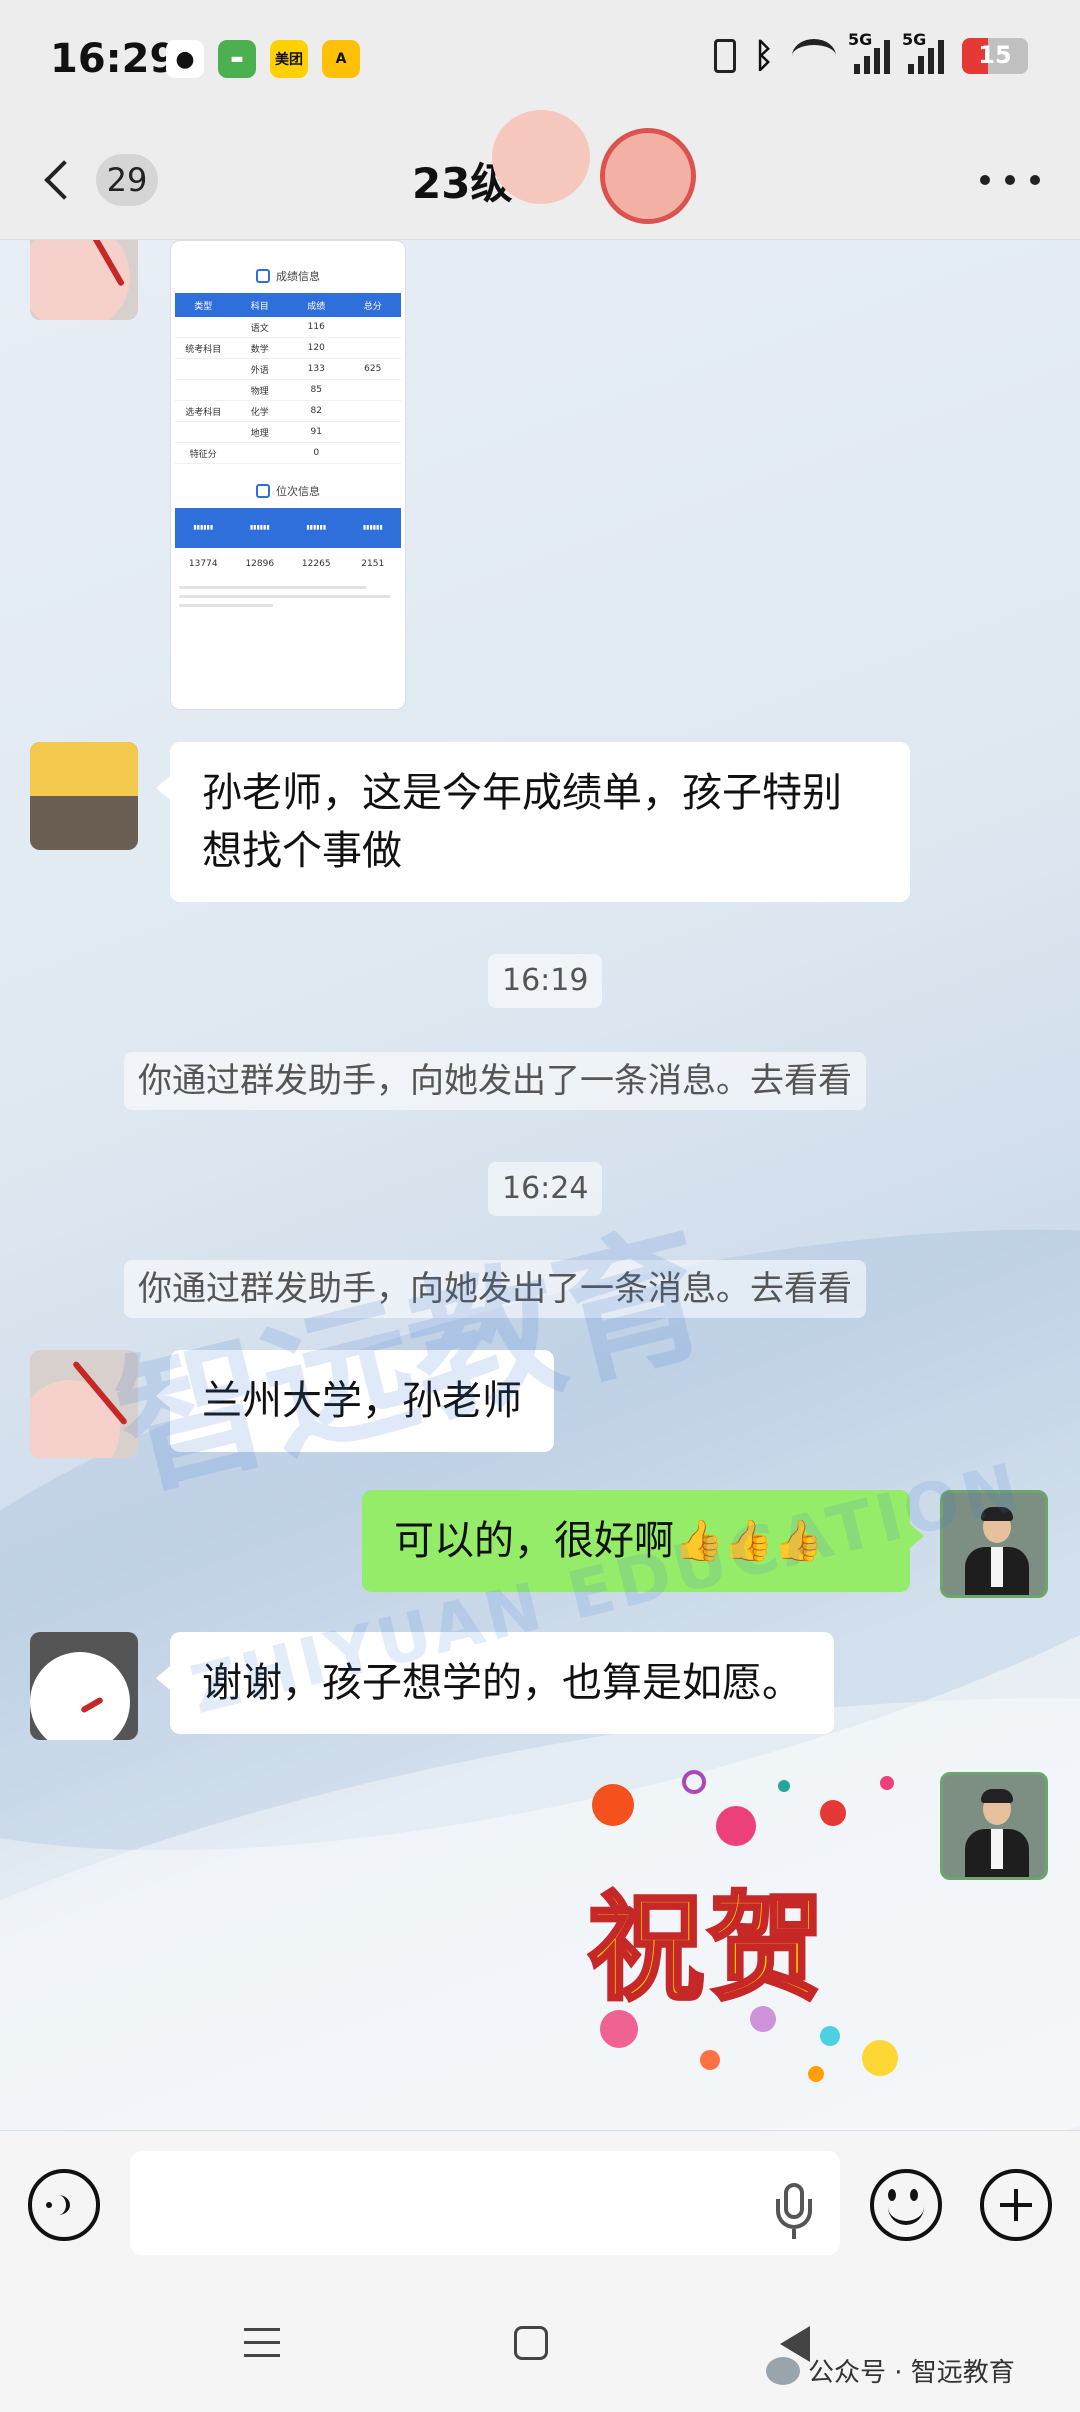 Image resolution: width=1080 pixels, height=2412 pixels. Describe the element at coordinates (355, 1401) in the screenshot. I see `message-bubble: 兰州大学，孙老师` at that location.